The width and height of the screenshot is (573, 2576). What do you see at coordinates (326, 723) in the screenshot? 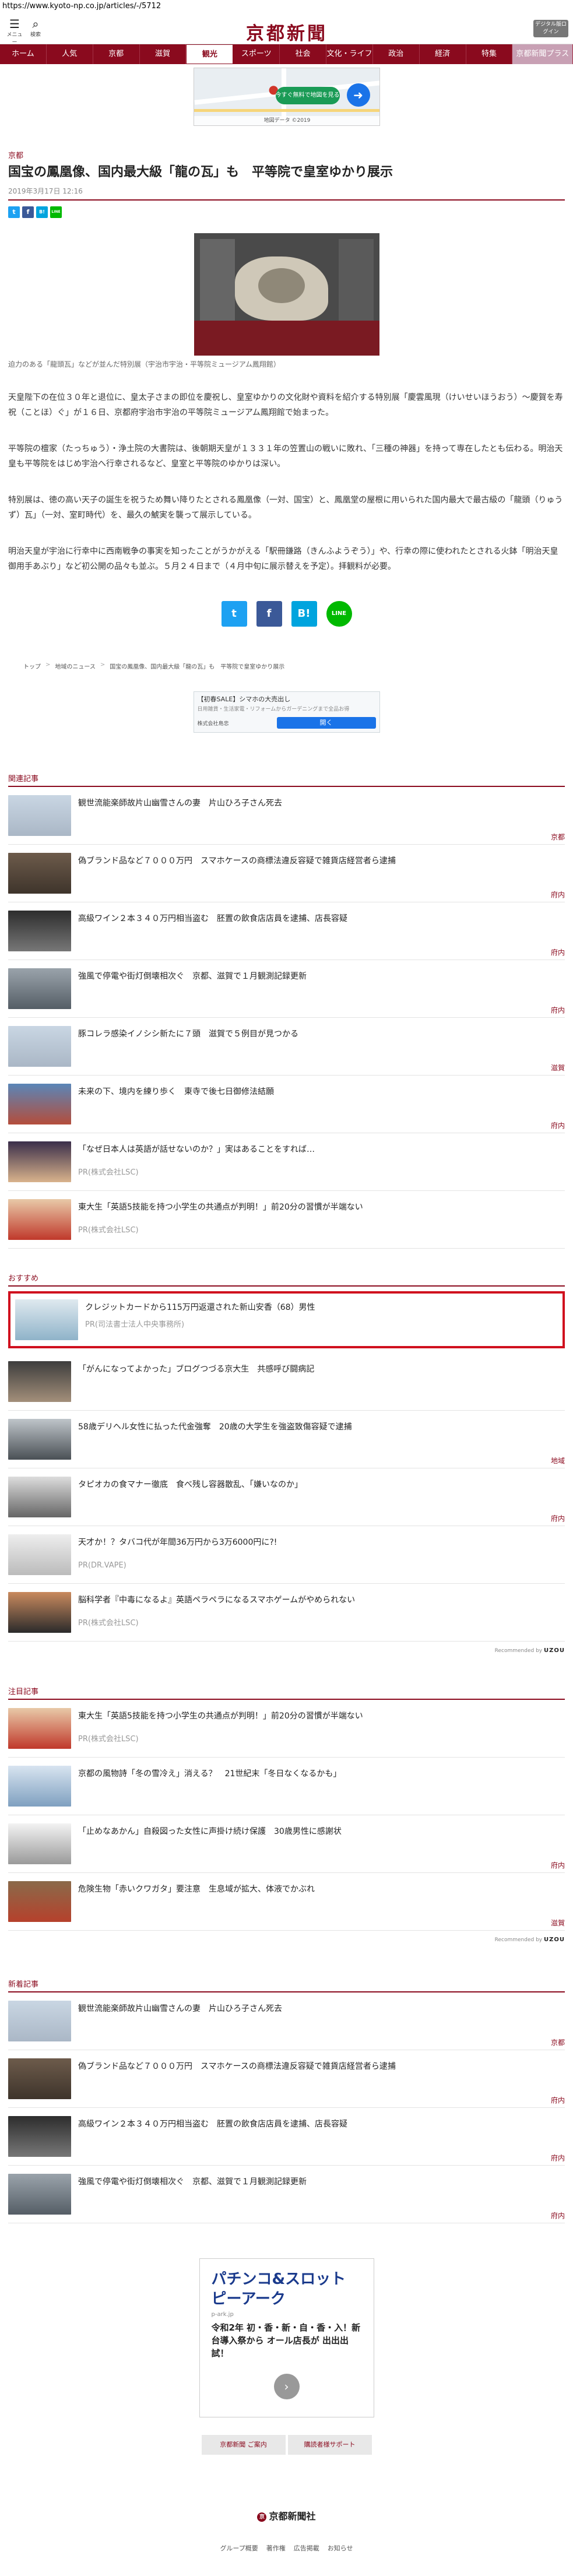
I see `promo-open-button: 開く` at bounding box center [326, 723].